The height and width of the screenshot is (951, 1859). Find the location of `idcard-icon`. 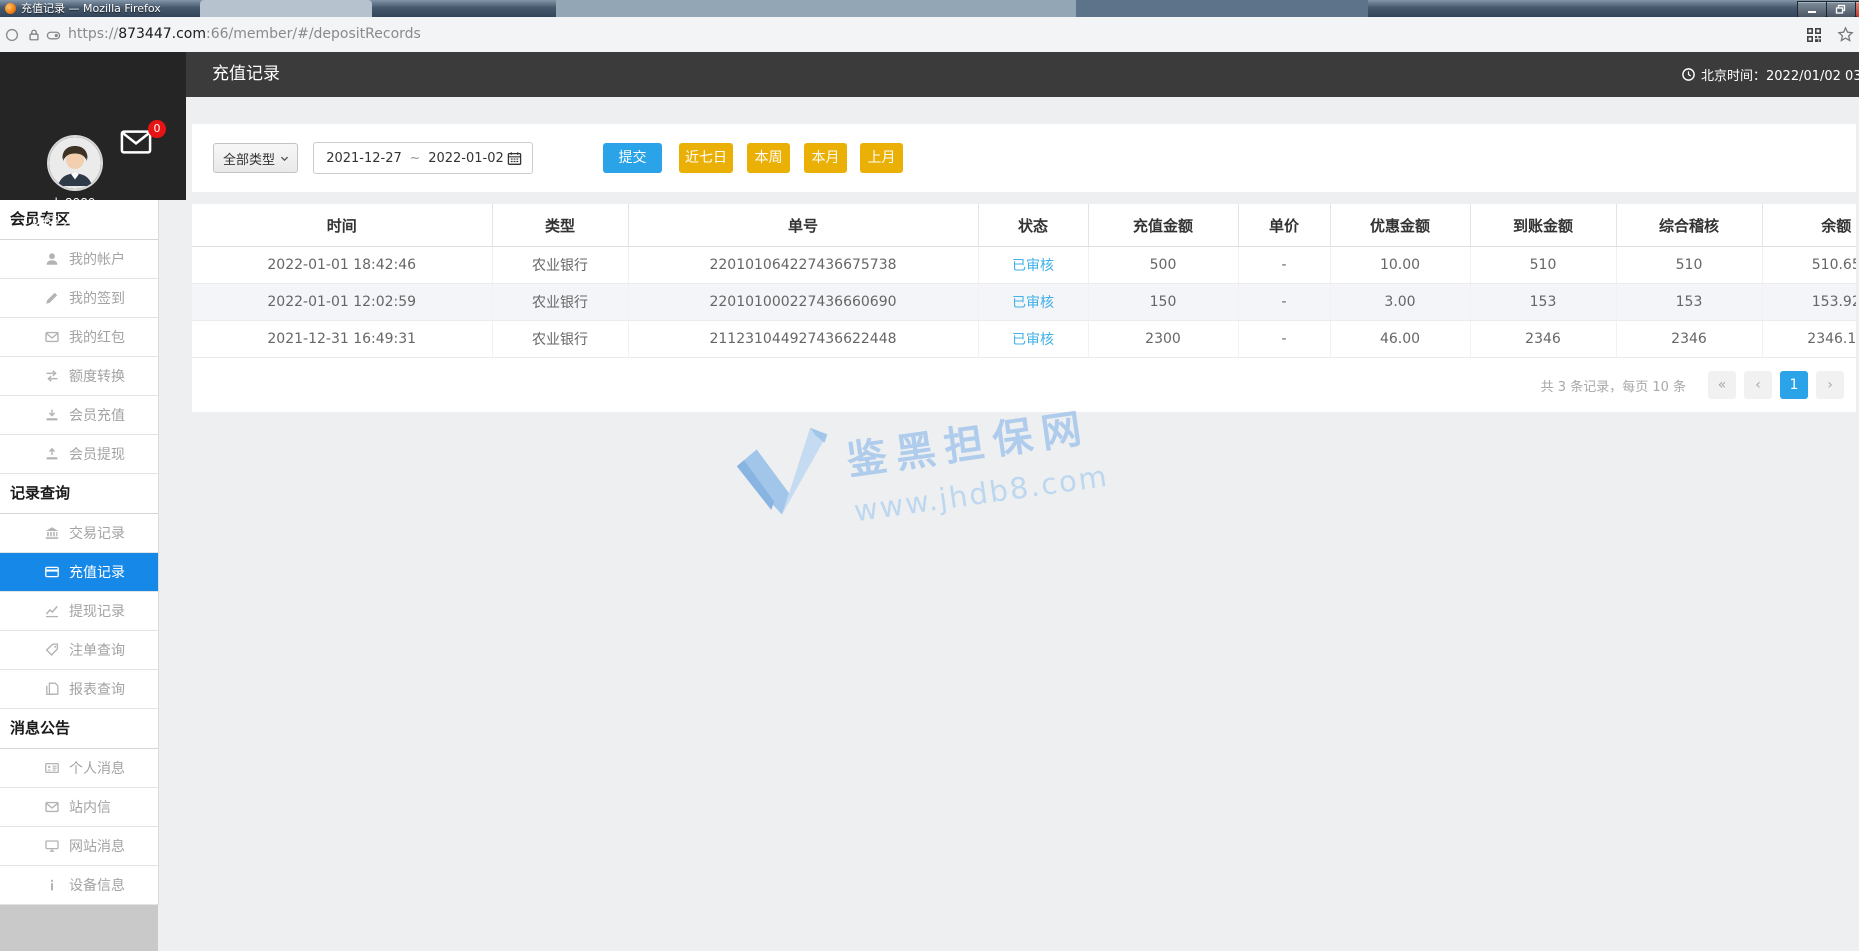

idcard-icon is located at coordinates (52, 768).